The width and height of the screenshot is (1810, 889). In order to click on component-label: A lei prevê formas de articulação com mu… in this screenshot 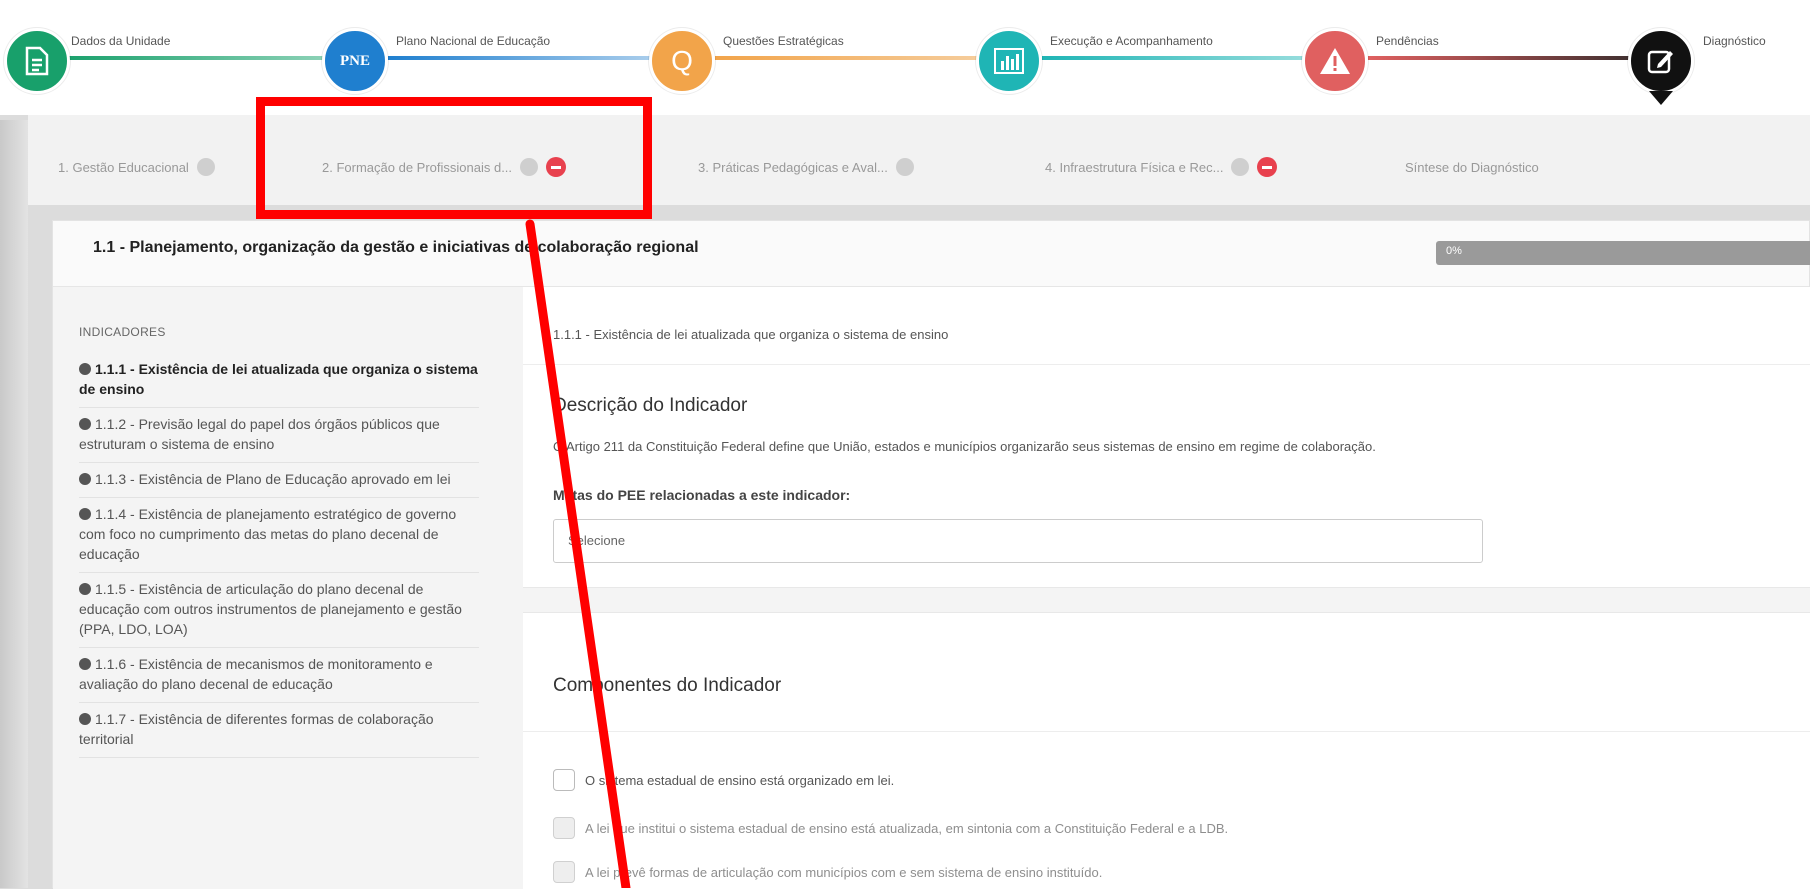, I will do `click(844, 872)`.